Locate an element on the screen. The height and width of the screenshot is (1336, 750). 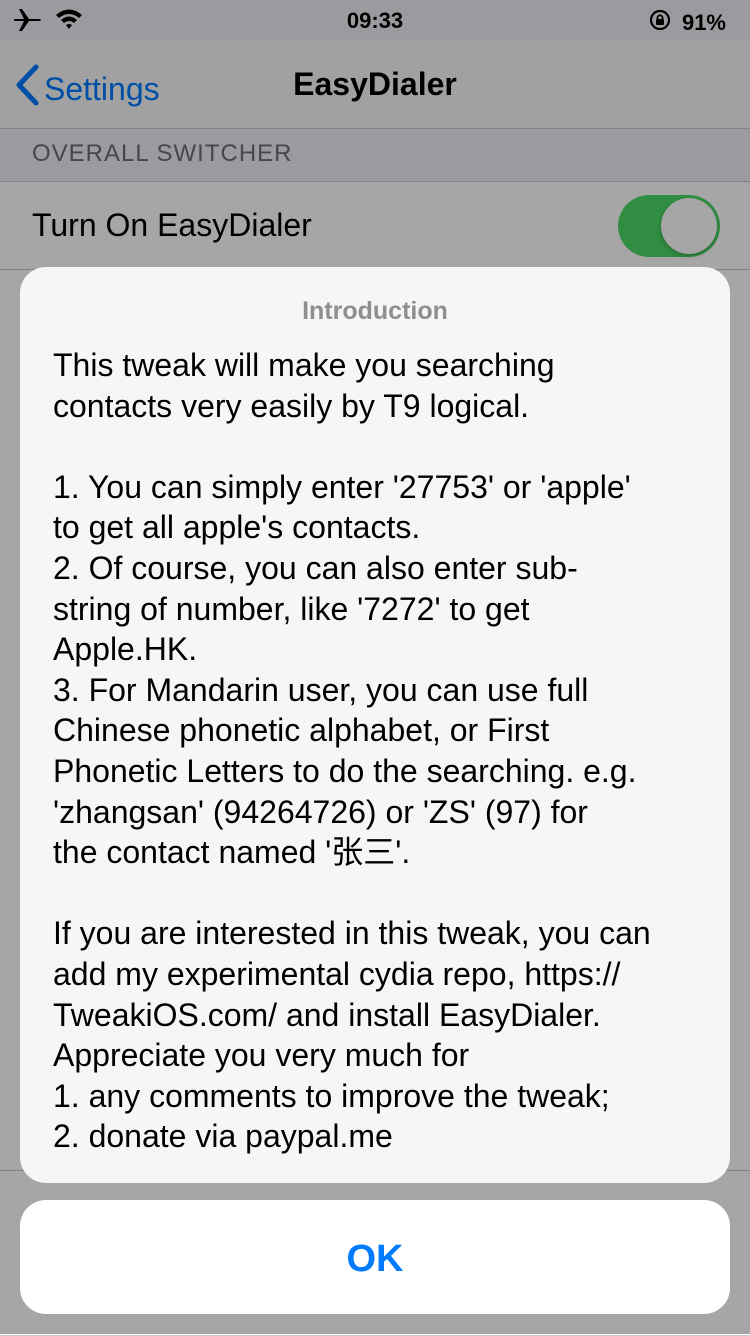
ok-label: OK is located at coordinates (375, 1259).